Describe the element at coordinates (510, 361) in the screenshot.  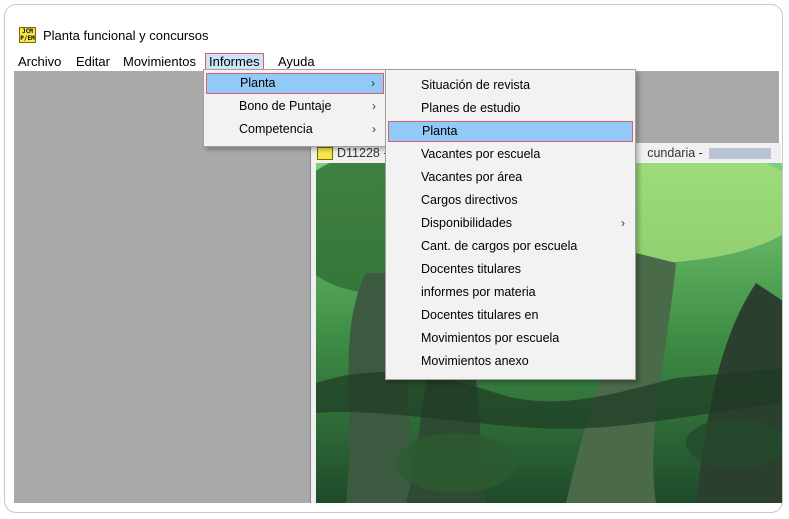
I see `submenu-item-movimientos-anexo: Movimientos anexo` at that location.